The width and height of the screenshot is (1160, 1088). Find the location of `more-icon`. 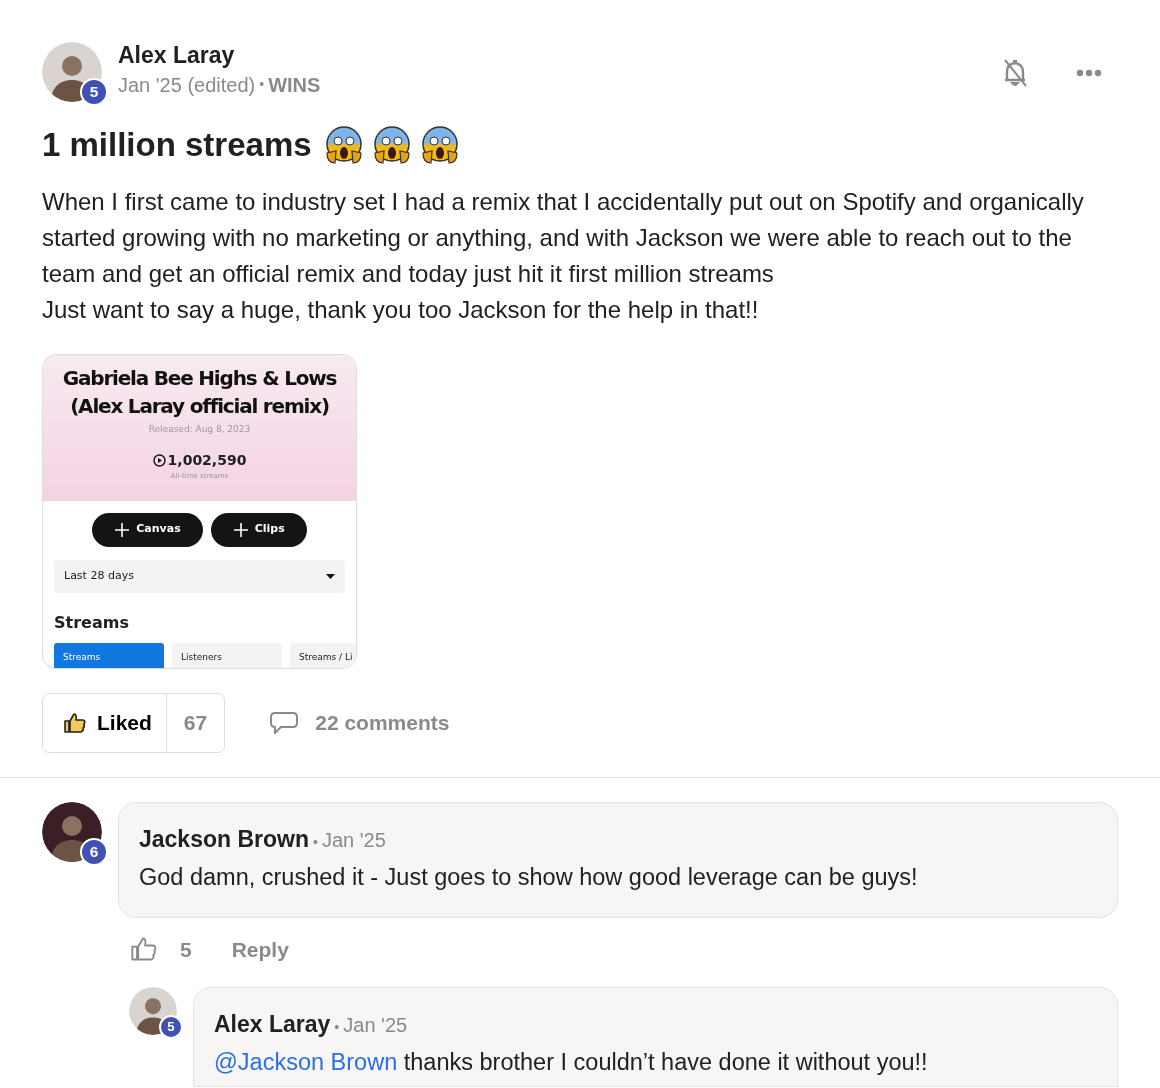

more-icon is located at coordinates (1089, 73).